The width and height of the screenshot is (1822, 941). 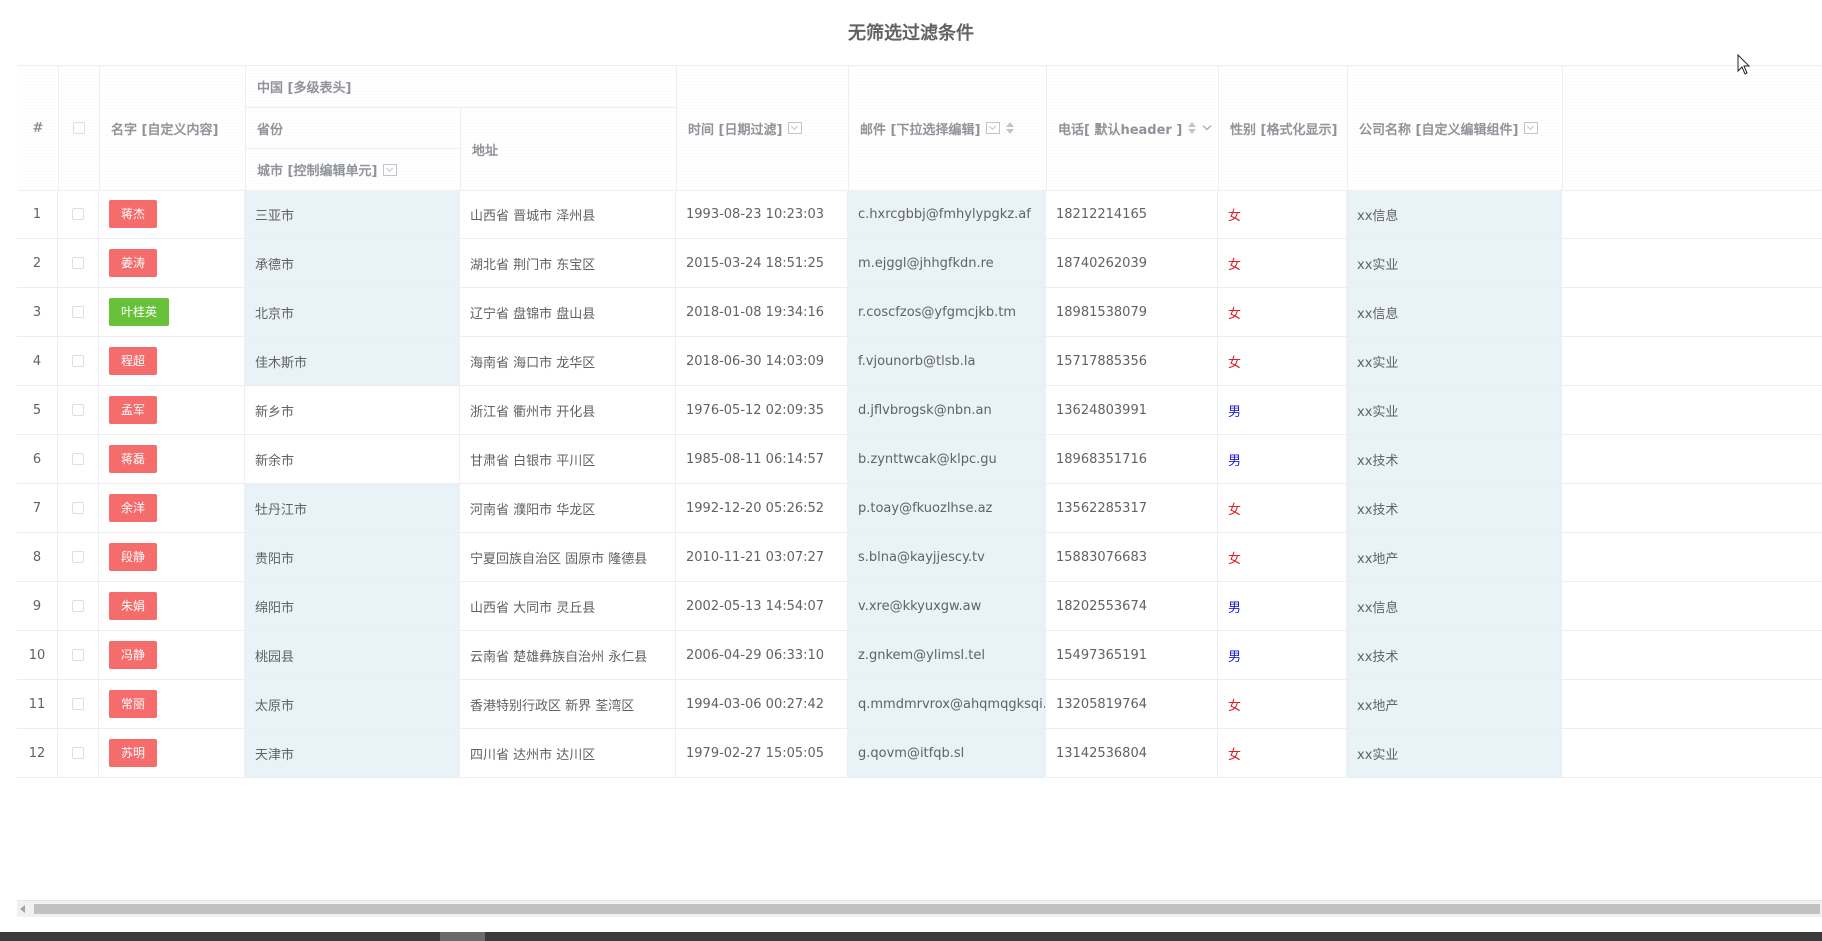 What do you see at coordinates (762, 557) in the screenshot?
I see `cell-time: 2010-11-21 03:07:27` at bounding box center [762, 557].